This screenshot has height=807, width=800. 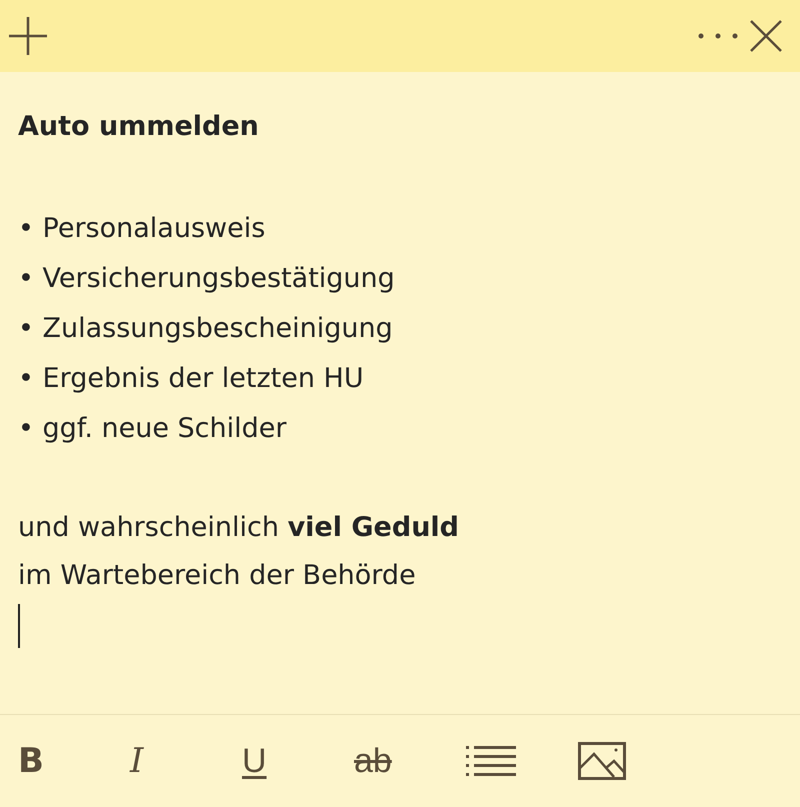 What do you see at coordinates (207, 279) in the screenshot?
I see `list-item: • Versicherungsbestätigung` at bounding box center [207, 279].